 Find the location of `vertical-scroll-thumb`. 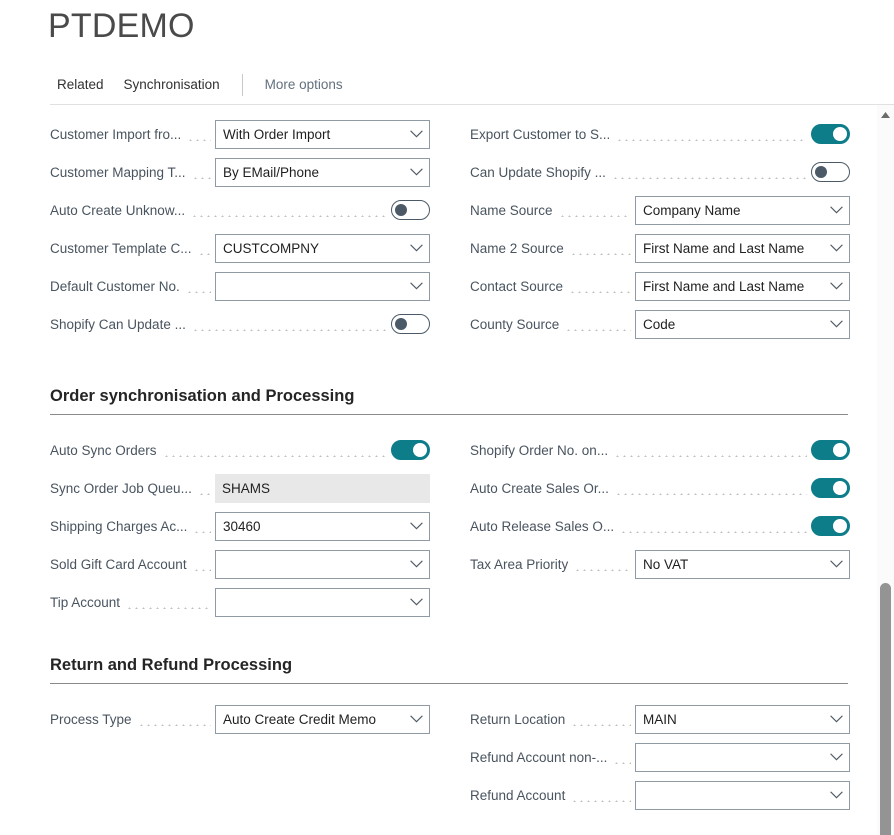

vertical-scroll-thumb is located at coordinates (885, 709).